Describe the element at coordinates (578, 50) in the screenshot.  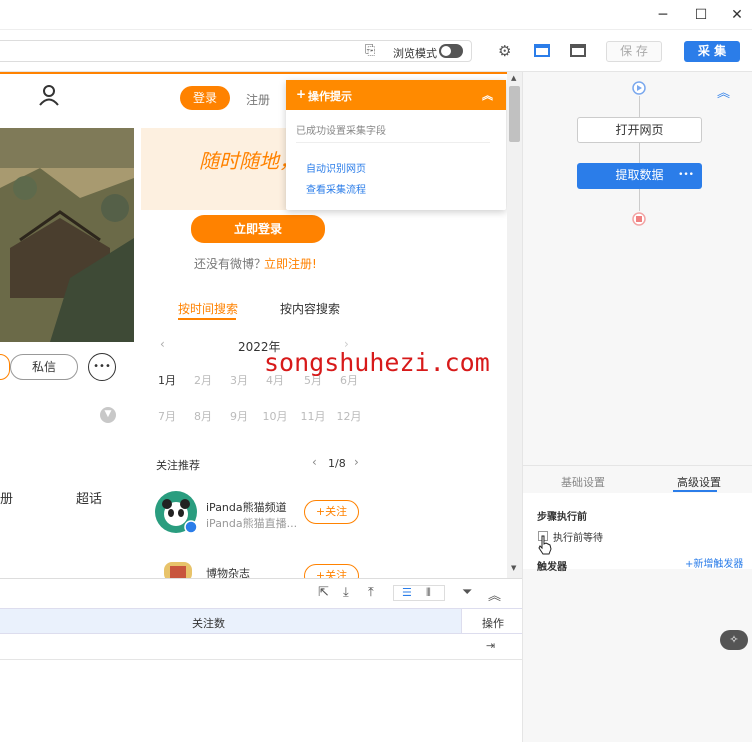
I see `window-icon` at that location.